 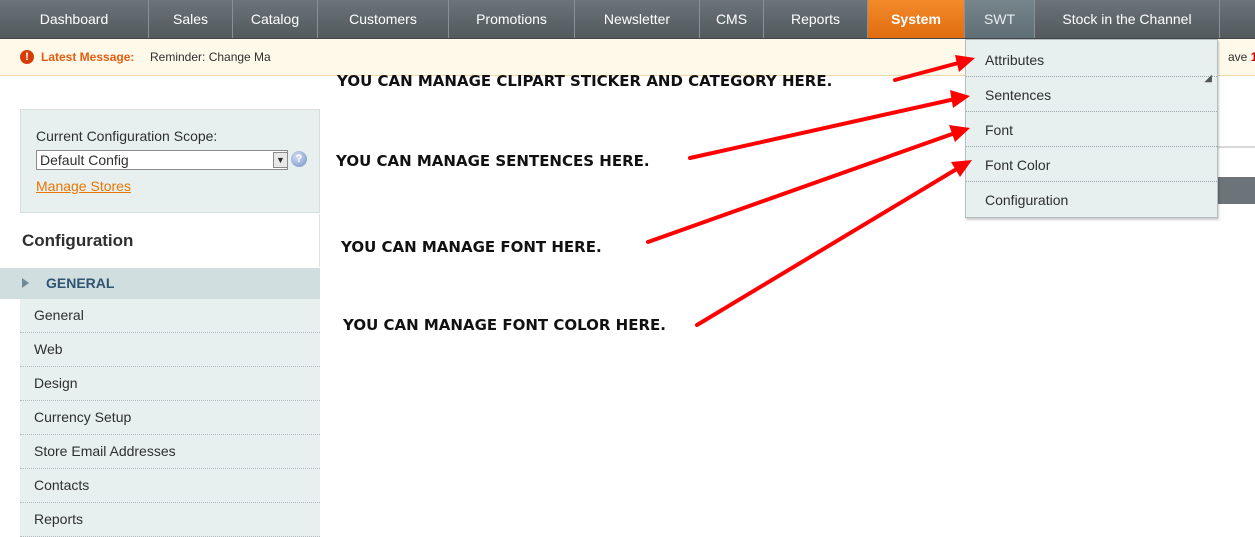 What do you see at coordinates (959, 133) in the screenshot?
I see `arrow-head-font` at bounding box center [959, 133].